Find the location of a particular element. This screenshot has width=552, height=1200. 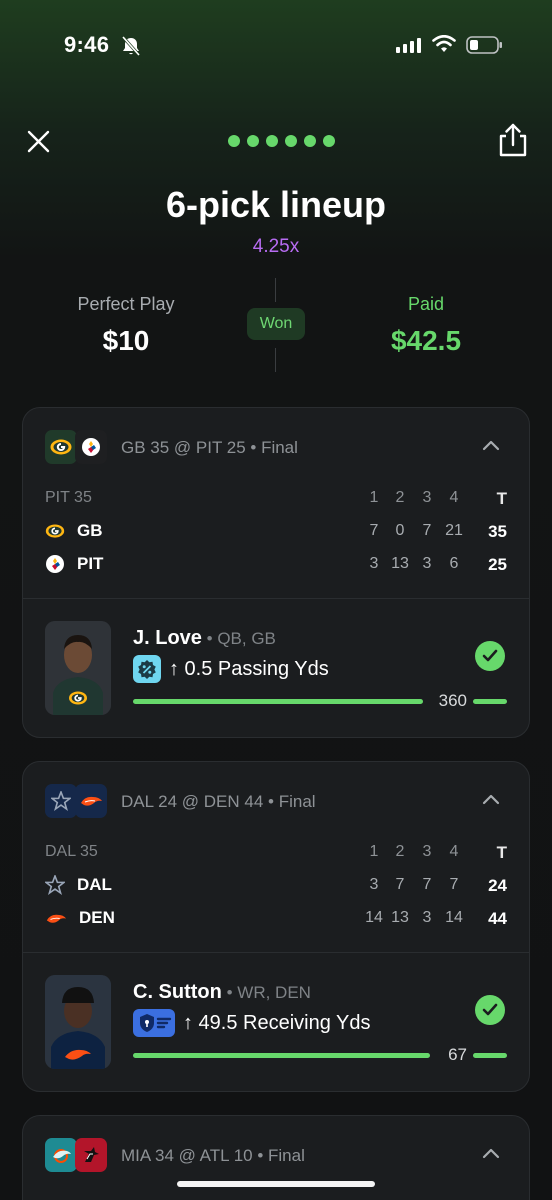

paid-label: Paid is located at coordinates (426, 304).